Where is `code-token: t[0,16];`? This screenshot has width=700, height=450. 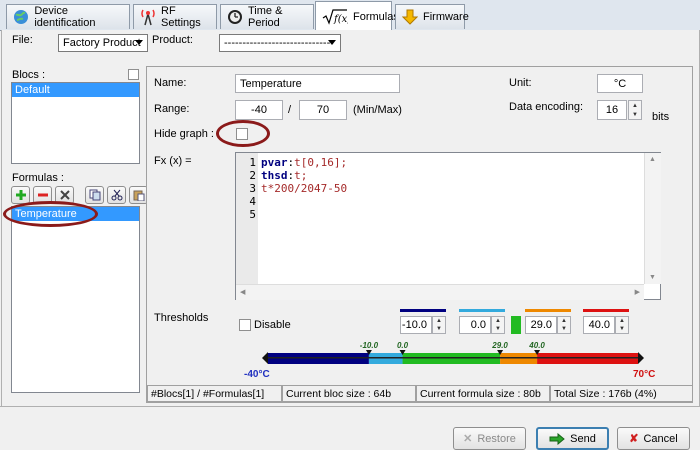 code-token: t[0,16]; is located at coordinates (321, 162).